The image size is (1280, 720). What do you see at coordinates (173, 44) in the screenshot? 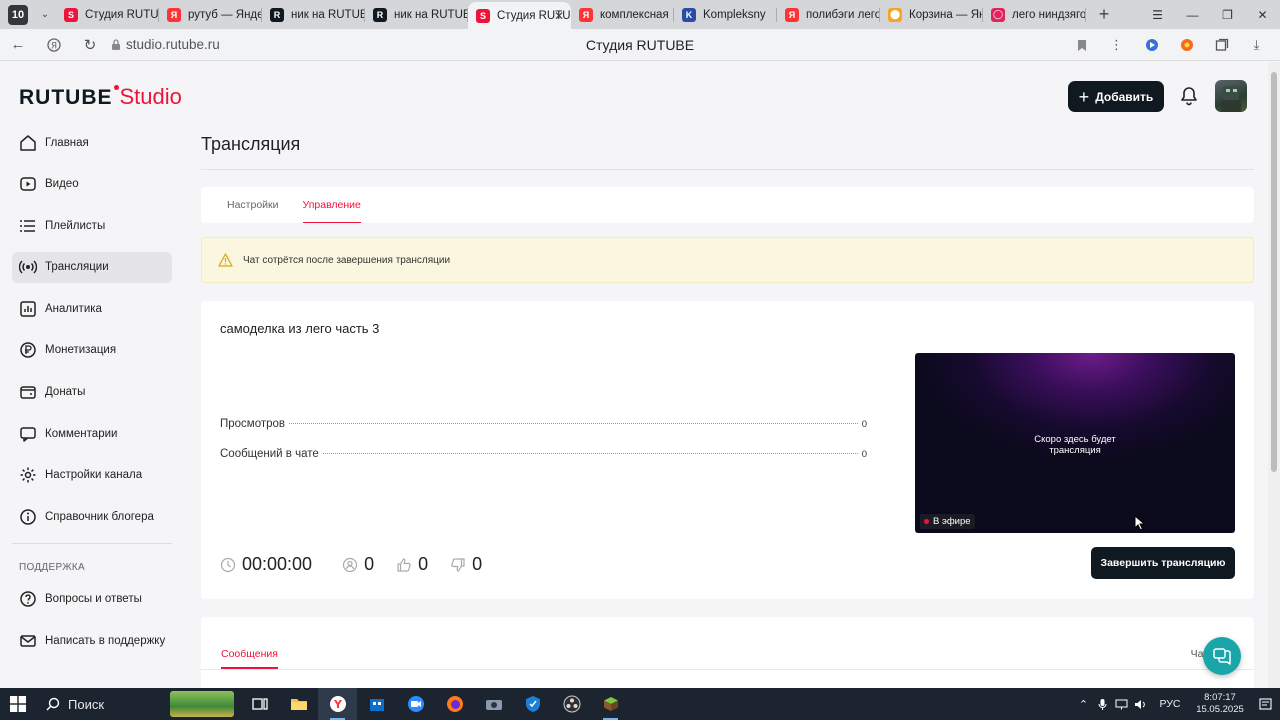
I see `url-text: studio.rutube.ru` at bounding box center [173, 44].